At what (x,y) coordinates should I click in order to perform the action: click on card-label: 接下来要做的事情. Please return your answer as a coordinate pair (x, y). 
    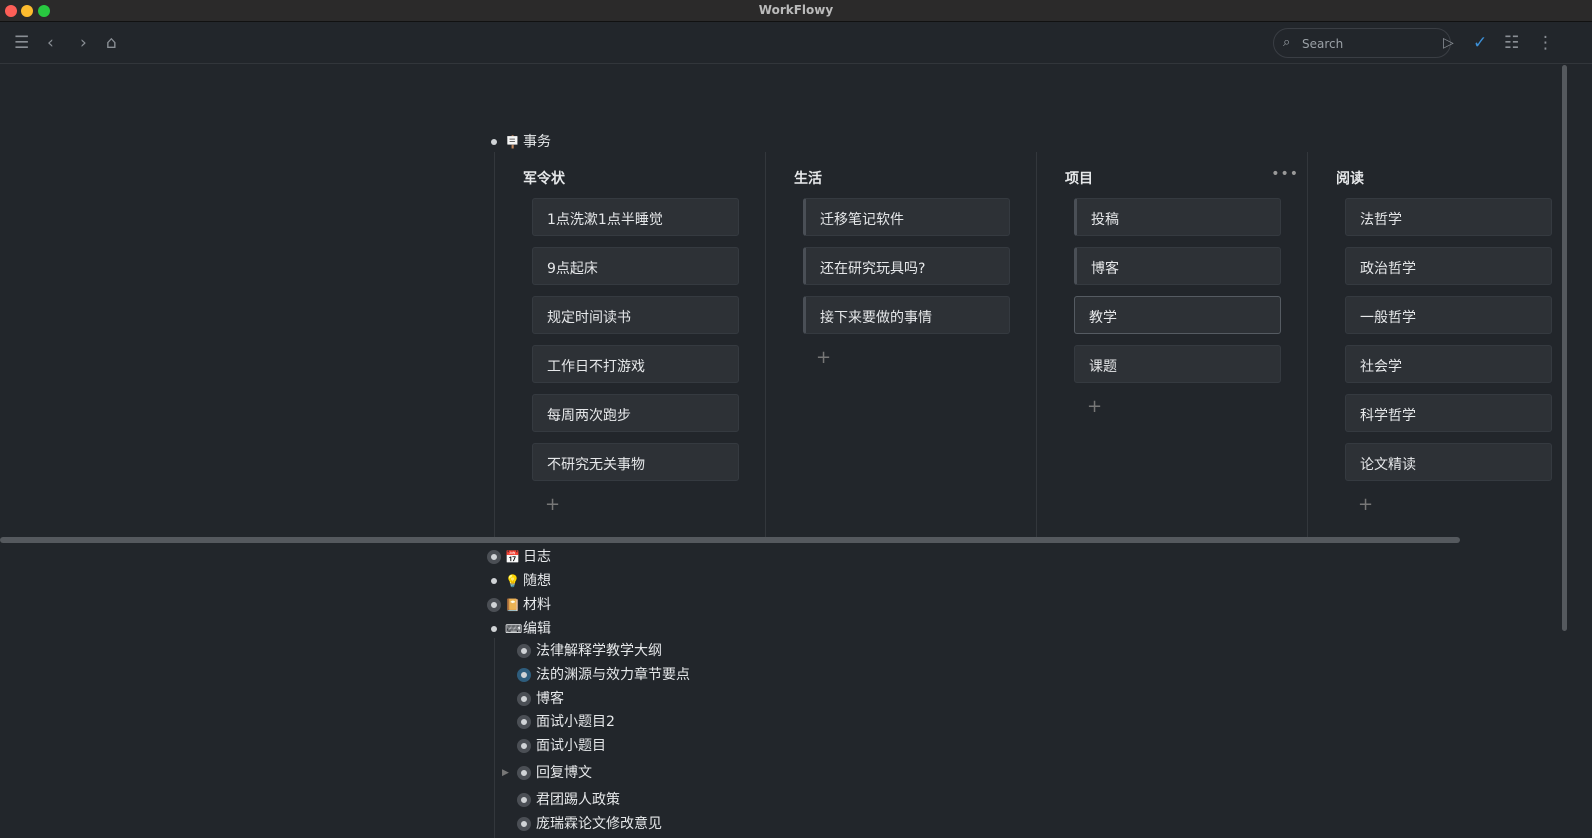
    Looking at the image, I should click on (876, 318).